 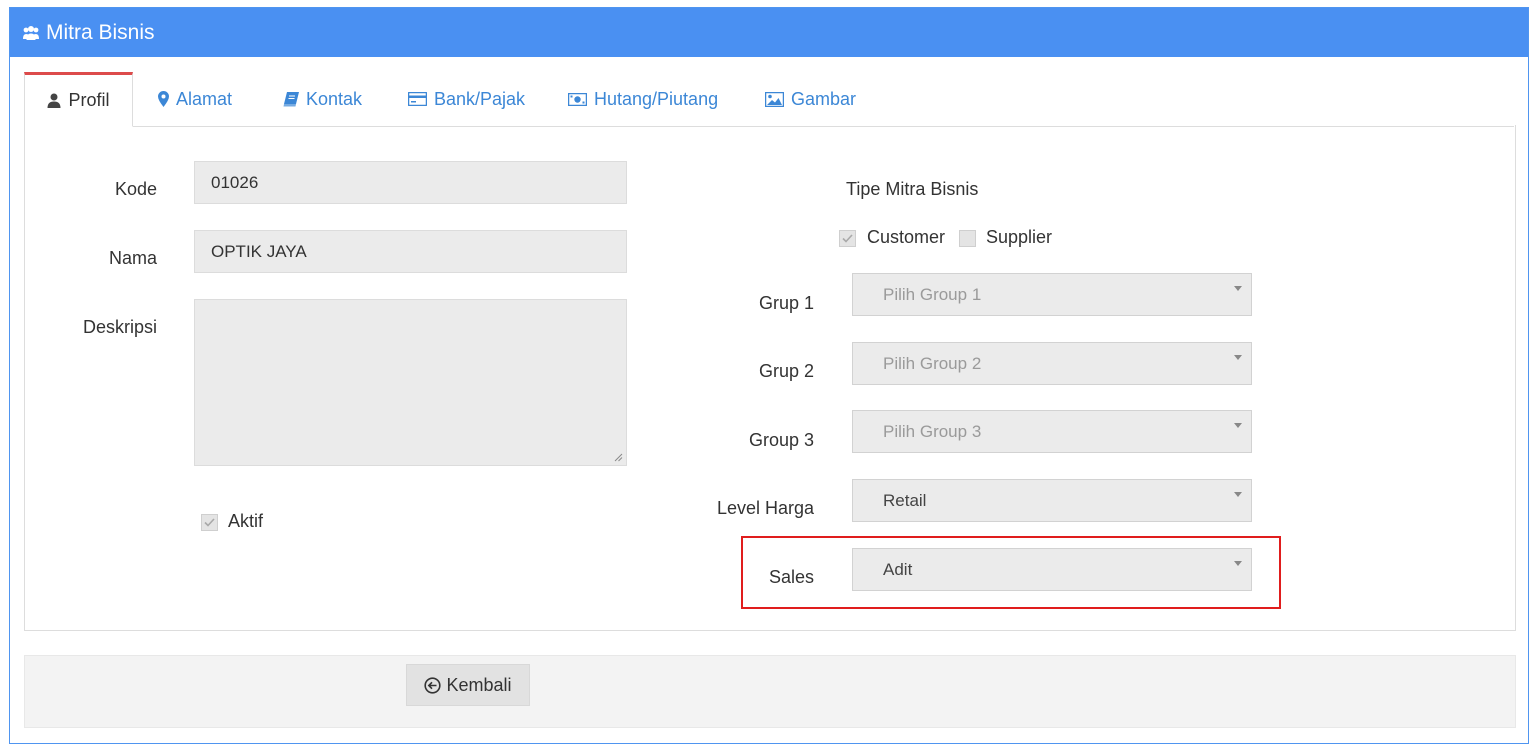 I want to click on tab-label: Gambar, so click(x=824, y=98).